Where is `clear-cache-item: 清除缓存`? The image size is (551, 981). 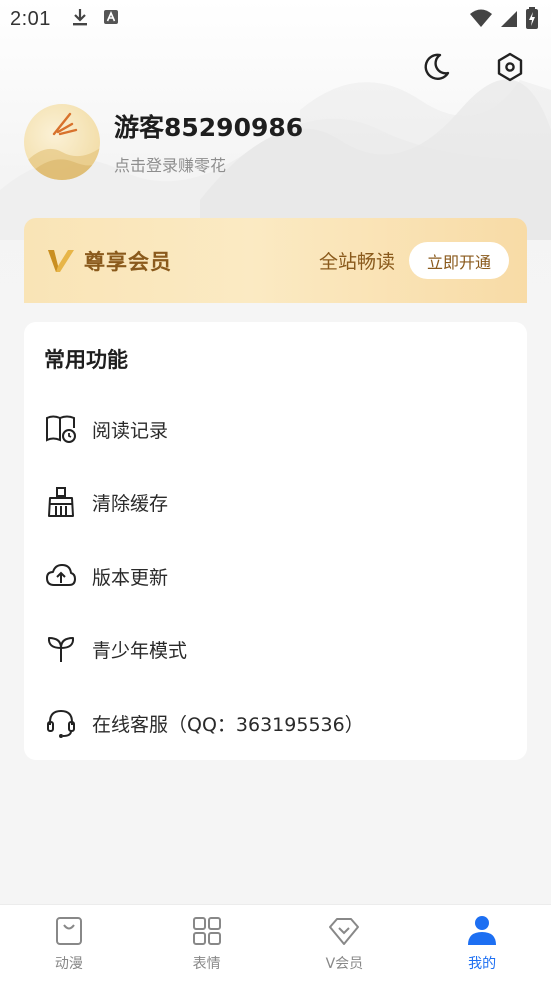
clear-cache-item: 清除缓存 is located at coordinates (275, 502).